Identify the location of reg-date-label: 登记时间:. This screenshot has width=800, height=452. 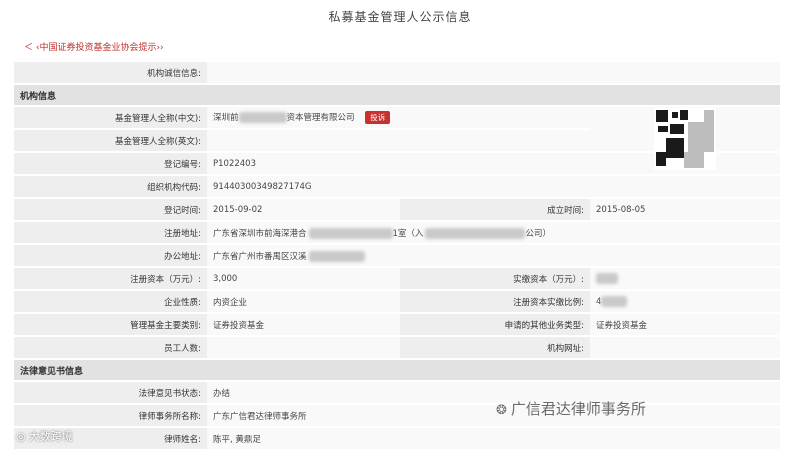
(110, 210).